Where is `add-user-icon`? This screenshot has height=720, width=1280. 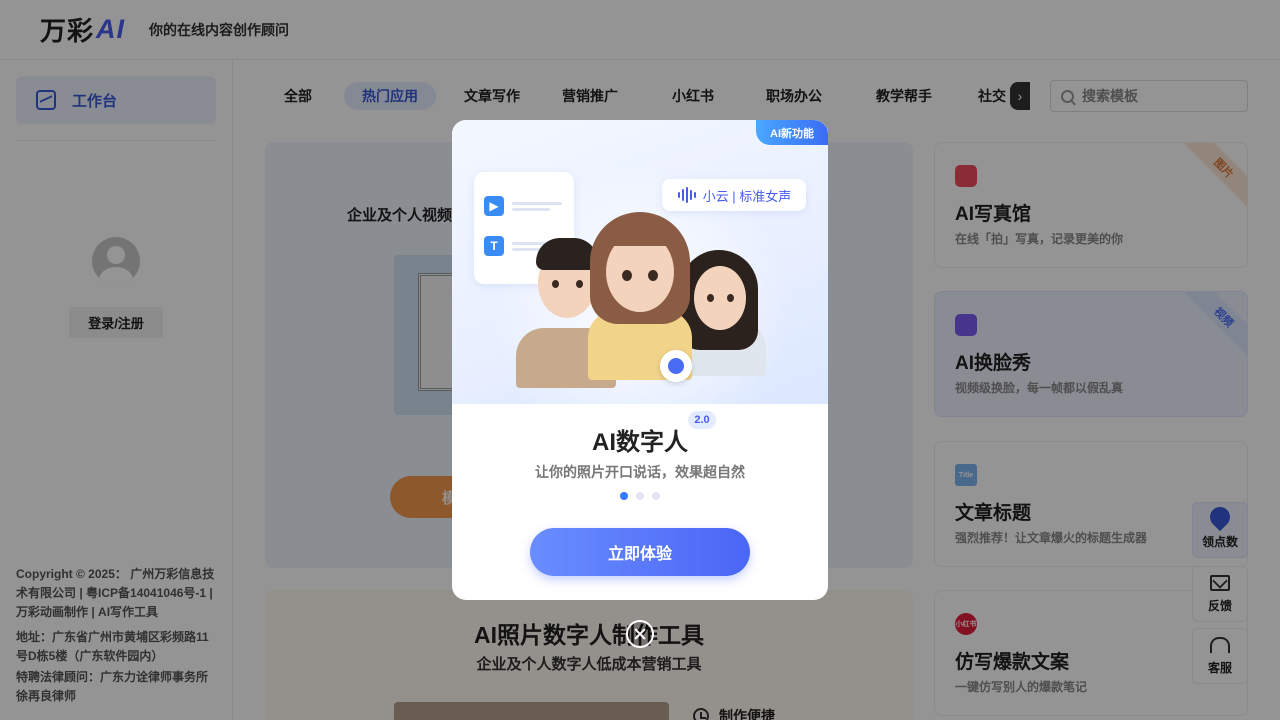
add-user-icon is located at coordinates (676, 366).